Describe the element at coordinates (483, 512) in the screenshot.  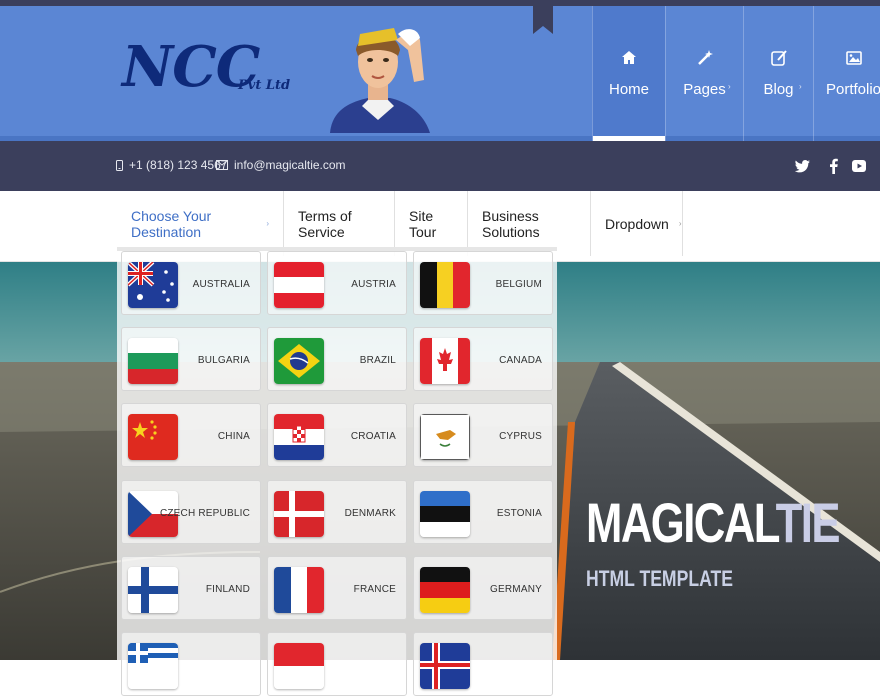
I see `destination-item: ESTONIA` at that location.